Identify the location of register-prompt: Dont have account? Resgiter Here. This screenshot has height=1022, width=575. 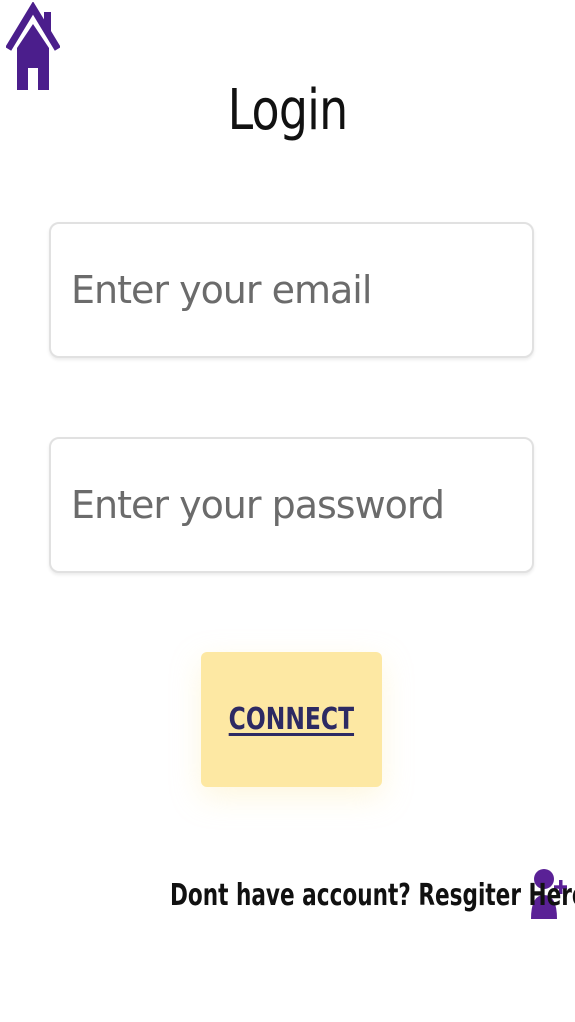
(287, 895).